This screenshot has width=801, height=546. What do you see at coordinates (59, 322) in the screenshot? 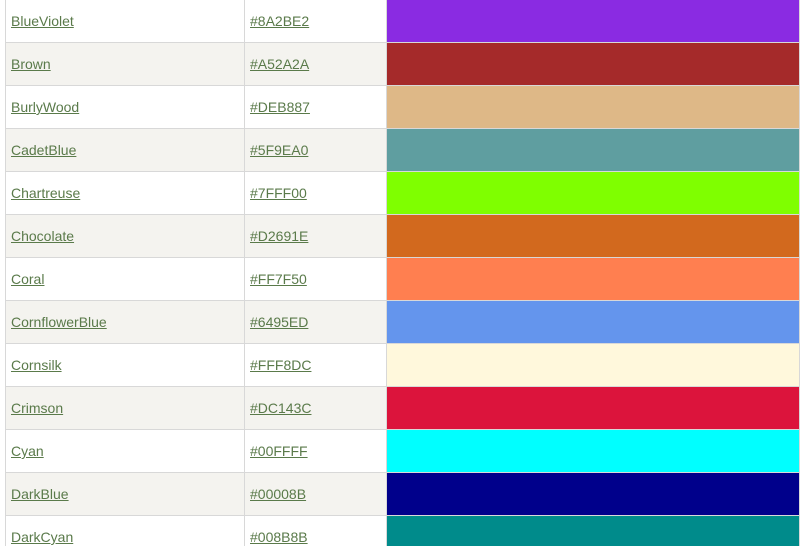
I see `color-name-link: CornflowerBlue` at bounding box center [59, 322].